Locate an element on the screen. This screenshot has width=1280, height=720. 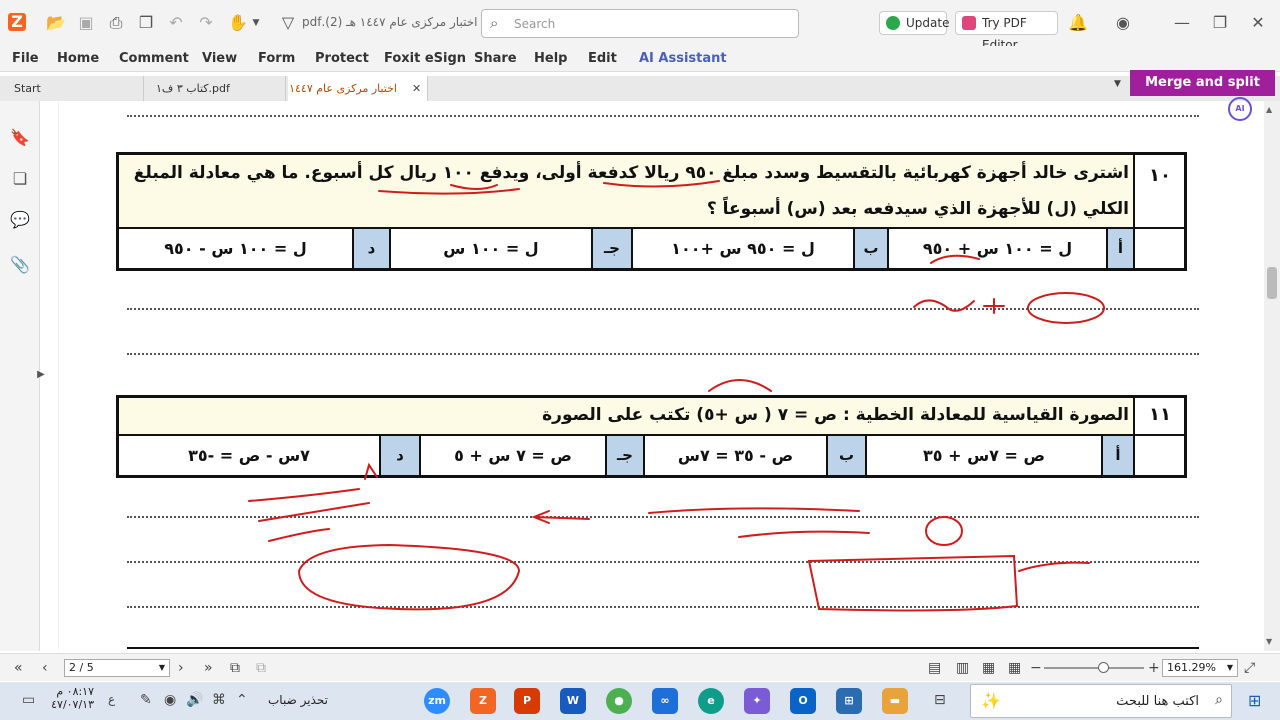
word-app-icon: W is located at coordinates (573, 701).